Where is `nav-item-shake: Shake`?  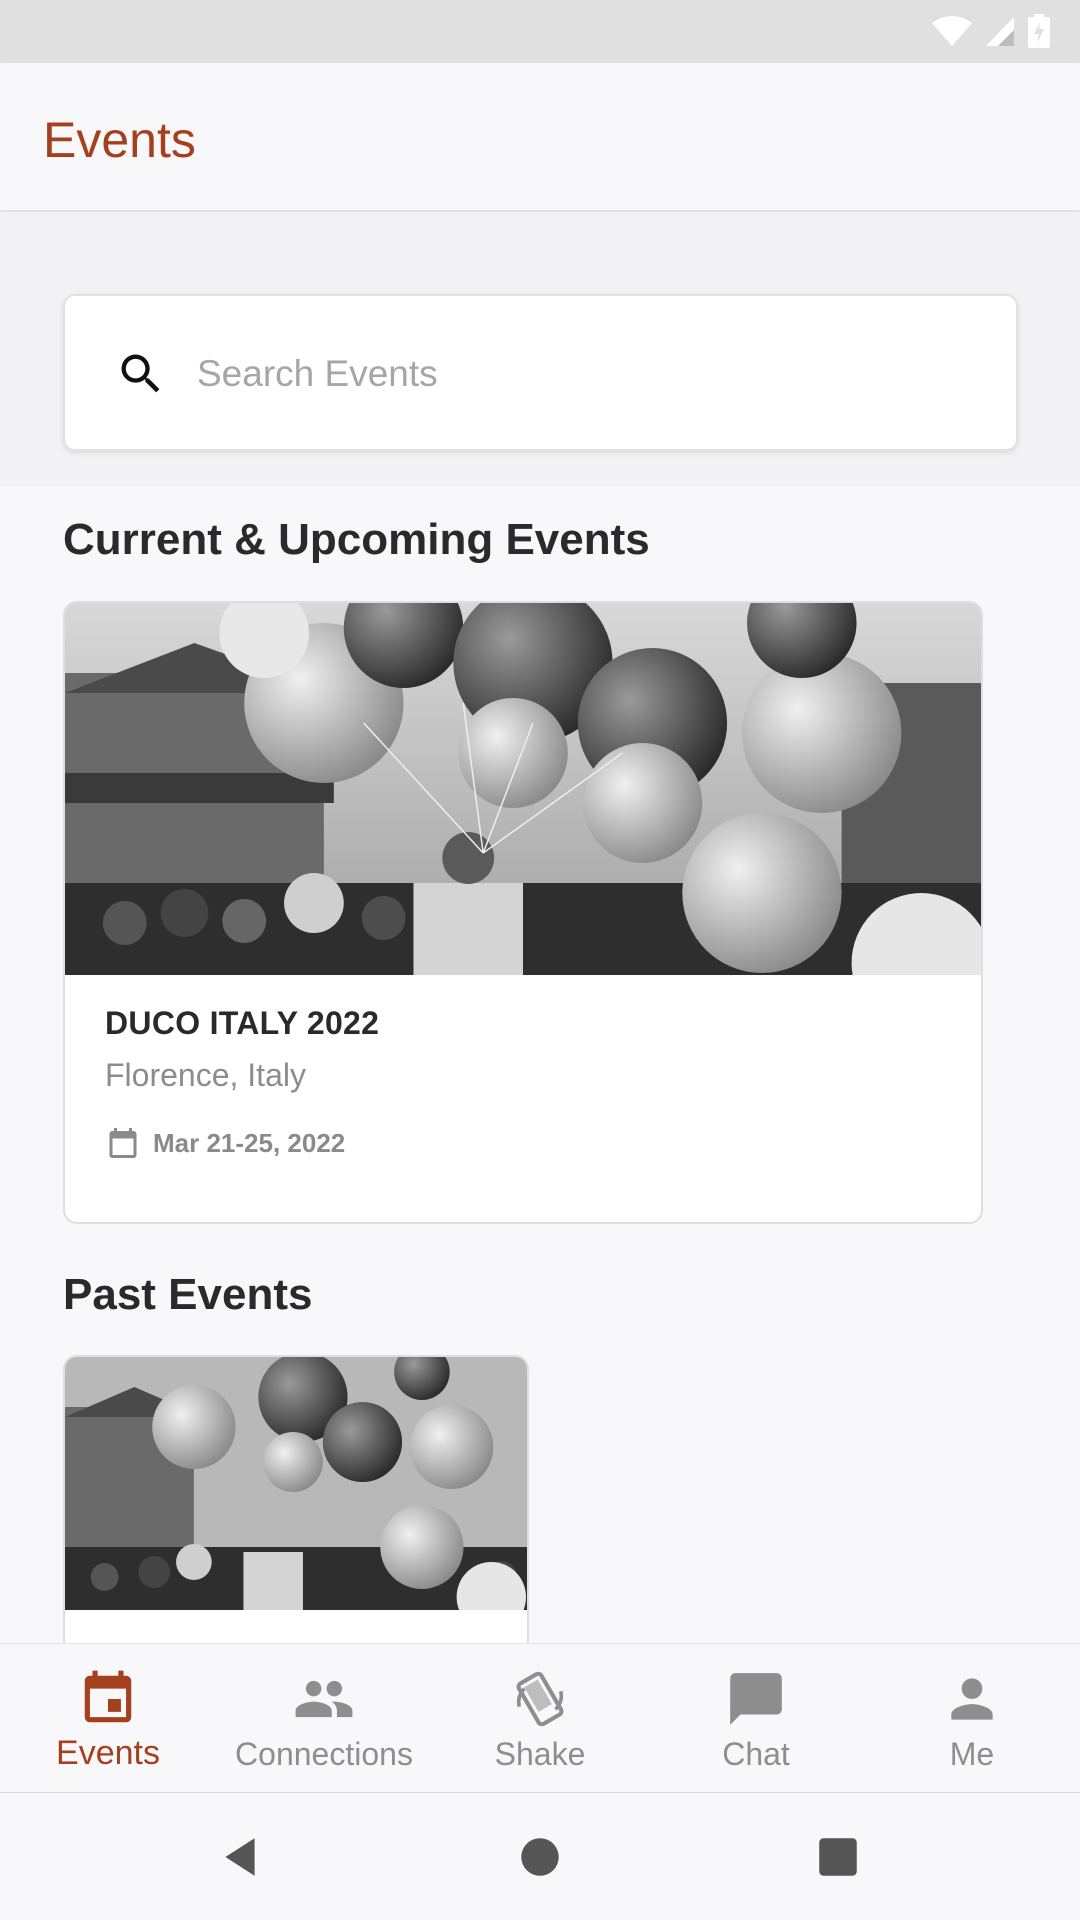 nav-item-shake: Shake is located at coordinates (540, 1718).